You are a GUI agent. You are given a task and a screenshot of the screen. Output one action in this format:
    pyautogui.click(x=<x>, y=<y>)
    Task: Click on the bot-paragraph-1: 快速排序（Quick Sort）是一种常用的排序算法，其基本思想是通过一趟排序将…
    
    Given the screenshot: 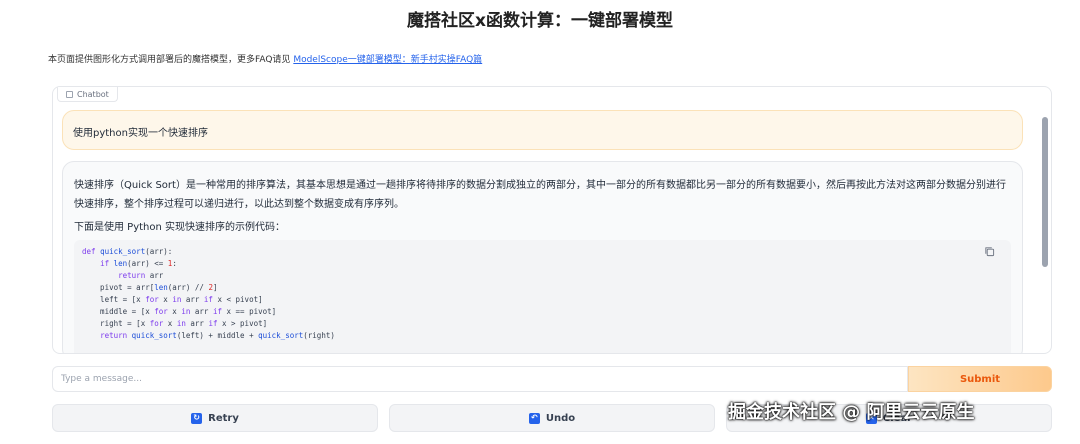 What is the action you would take?
    pyautogui.click(x=540, y=195)
    